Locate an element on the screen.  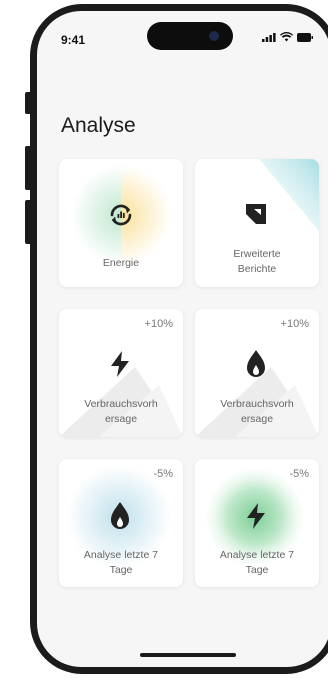
volume-down-button is located at coordinates (27, 222).